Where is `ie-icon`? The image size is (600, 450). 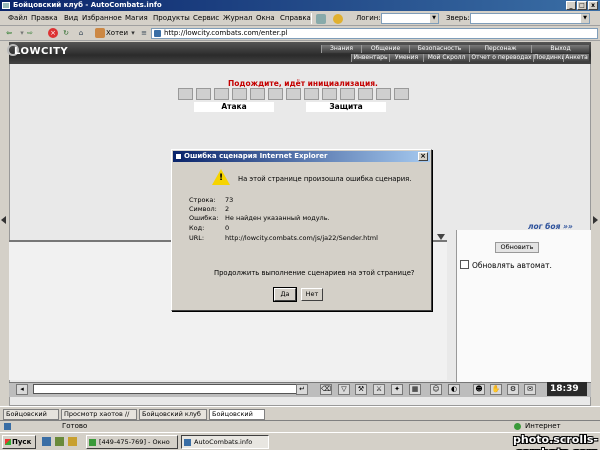
ie-icon is located at coordinates (187, 442).